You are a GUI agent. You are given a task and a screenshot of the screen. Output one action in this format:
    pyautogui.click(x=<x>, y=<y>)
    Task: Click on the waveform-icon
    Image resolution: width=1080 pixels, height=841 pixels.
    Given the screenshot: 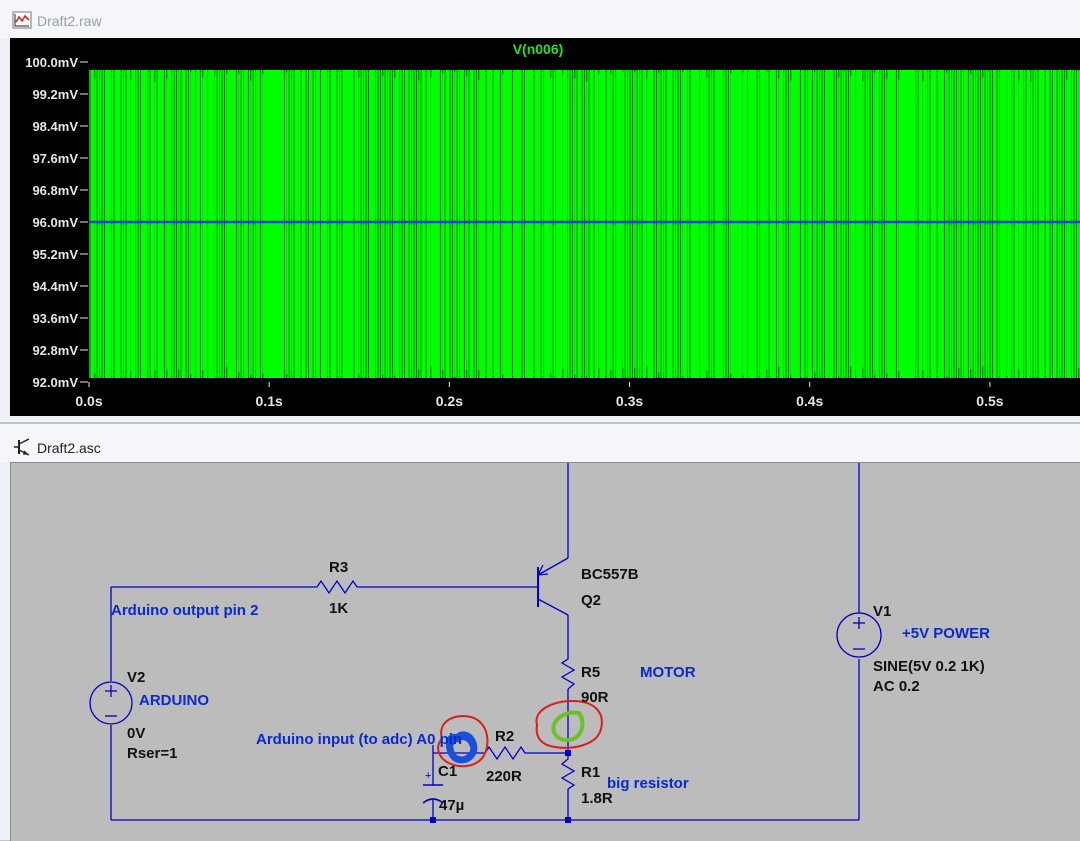 What is the action you would take?
    pyautogui.click(x=22, y=20)
    